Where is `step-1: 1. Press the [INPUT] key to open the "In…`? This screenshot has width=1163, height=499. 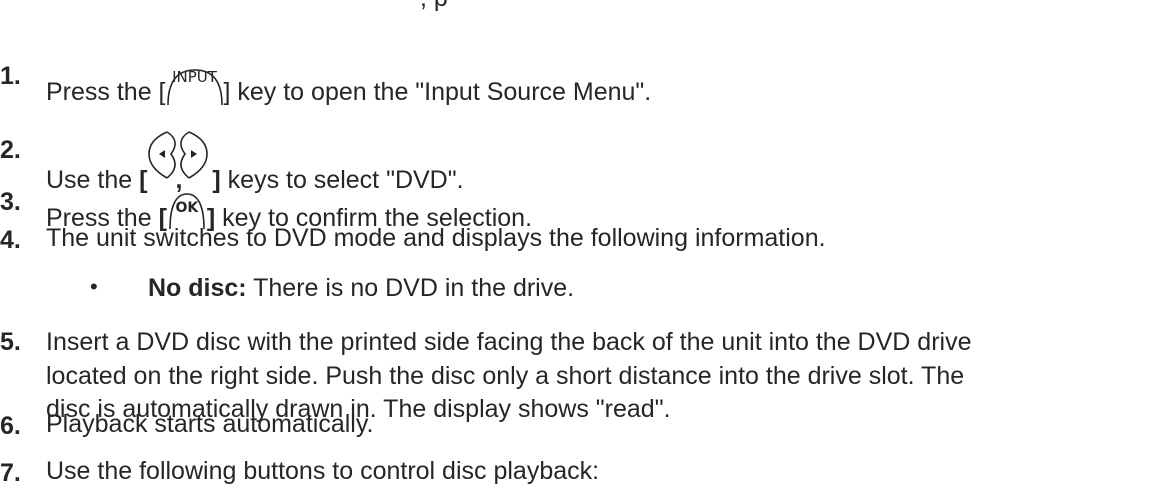 step-1: 1. Press the [INPUT] key to open the "In… is located at coordinates (581, 84).